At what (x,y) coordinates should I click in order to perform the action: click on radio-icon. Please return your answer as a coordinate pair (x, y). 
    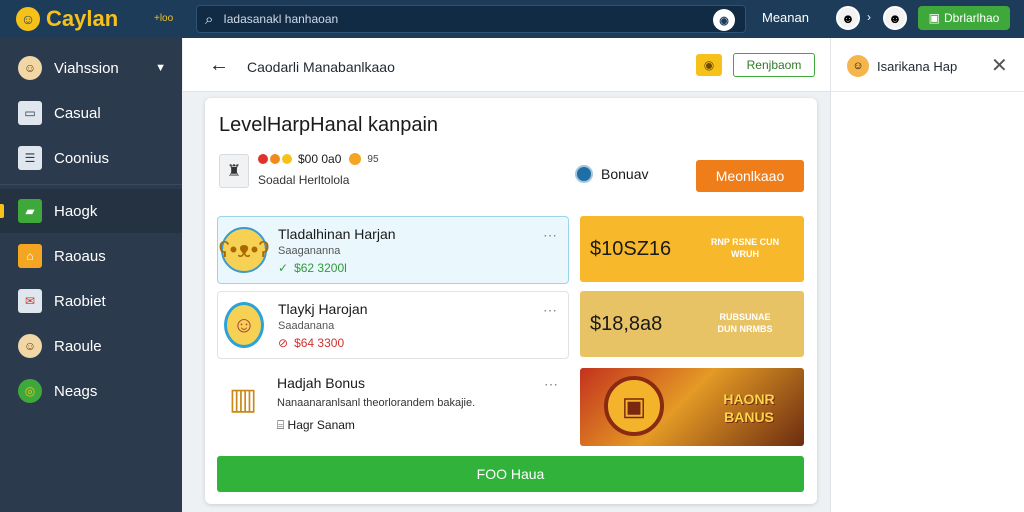
    Looking at the image, I should click on (584, 174).